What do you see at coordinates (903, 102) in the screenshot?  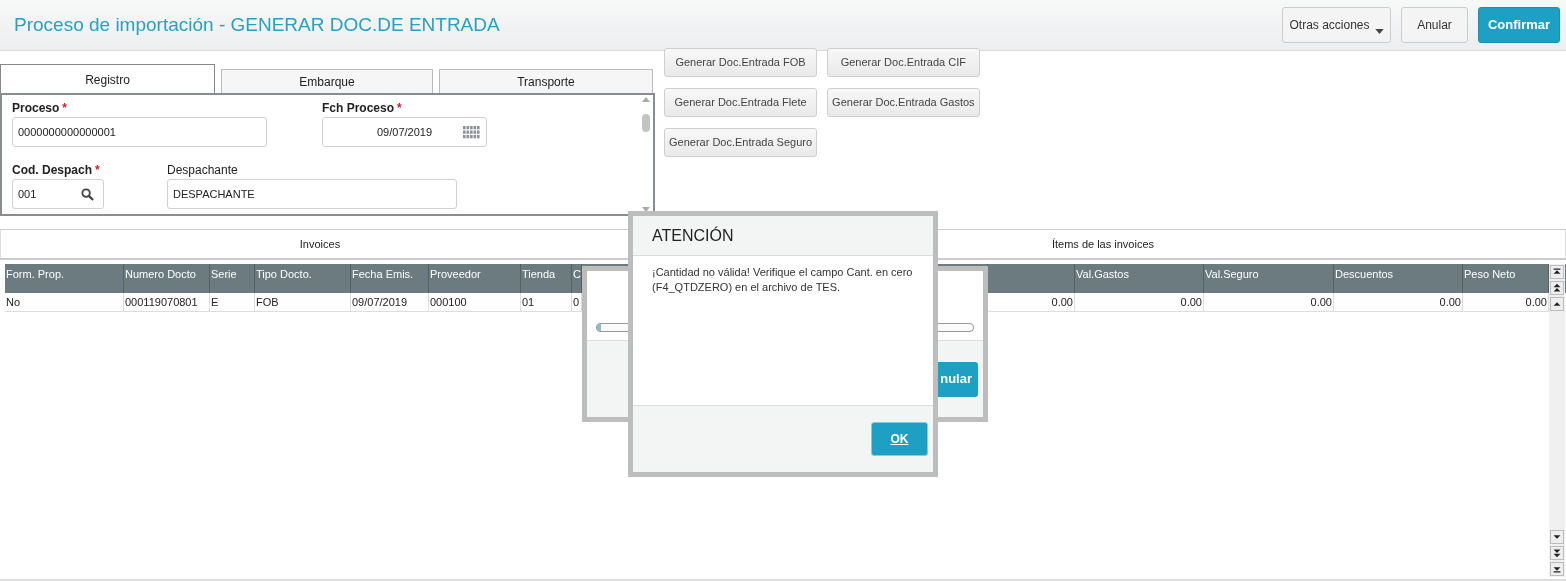 I see `generate-button: Generar Doc.Entrada Gastos` at bounding box center [903, 102].